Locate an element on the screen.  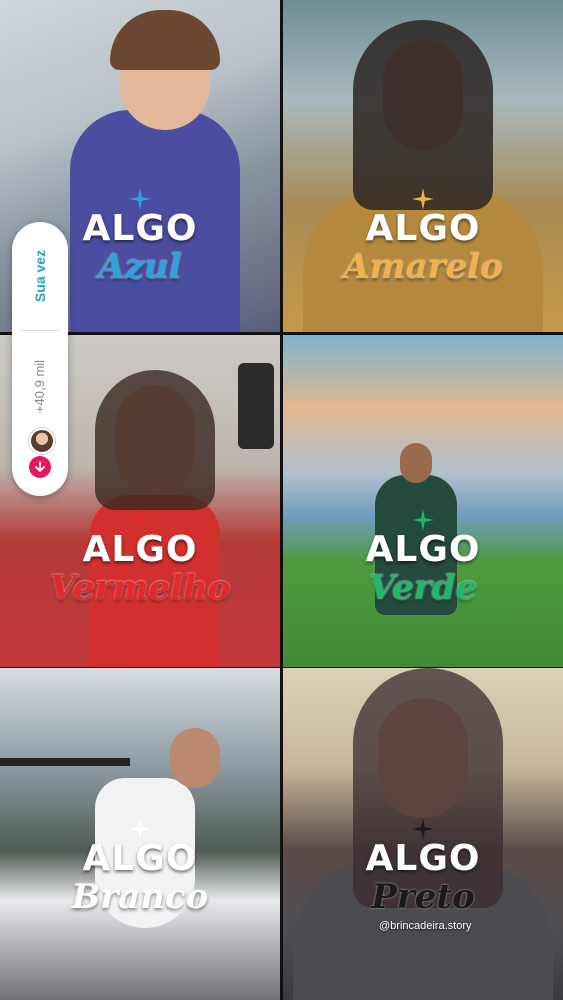
participants-count-area: +40,9 mil is located at coordinates (40, 386).